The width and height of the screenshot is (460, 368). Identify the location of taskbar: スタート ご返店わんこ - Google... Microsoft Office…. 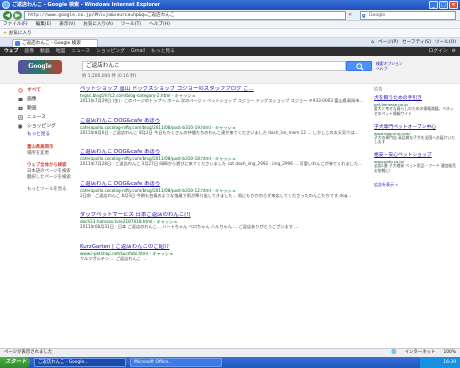
(230, 362).